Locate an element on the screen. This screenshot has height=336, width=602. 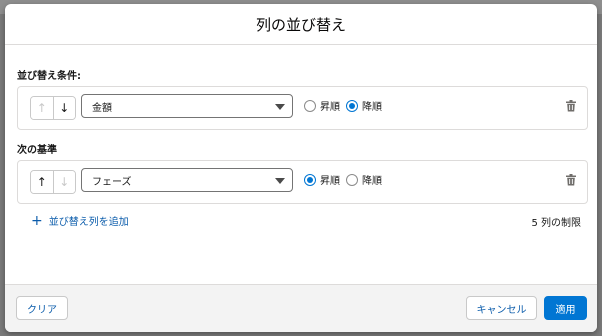
modal-title: 列の並び替え is located at coordinates (300, 24).